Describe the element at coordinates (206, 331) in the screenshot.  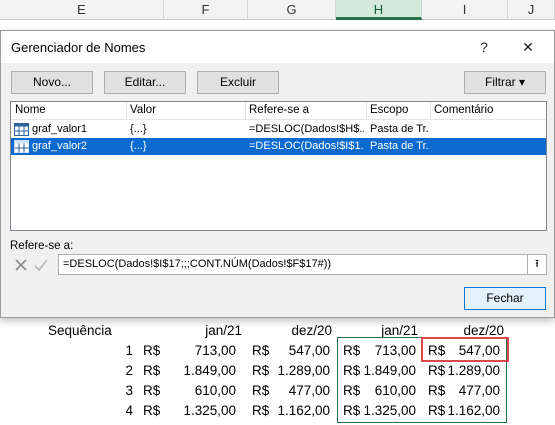
I see `header-date-cell: jan/21` at that location.